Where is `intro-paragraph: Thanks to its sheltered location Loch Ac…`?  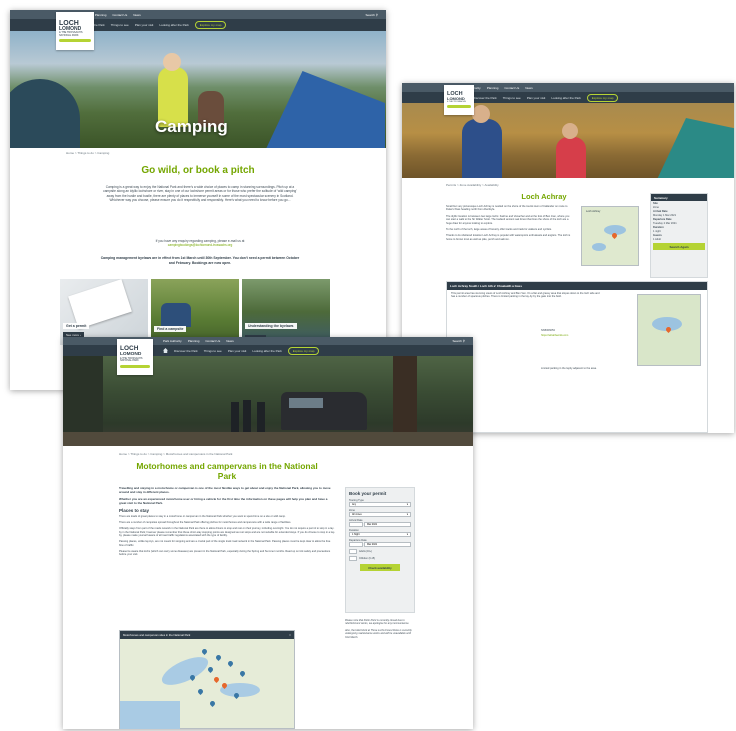
intro-paragraph: Thanks to its sheltered location Loch Ac… is located at coordinates (508, 237).